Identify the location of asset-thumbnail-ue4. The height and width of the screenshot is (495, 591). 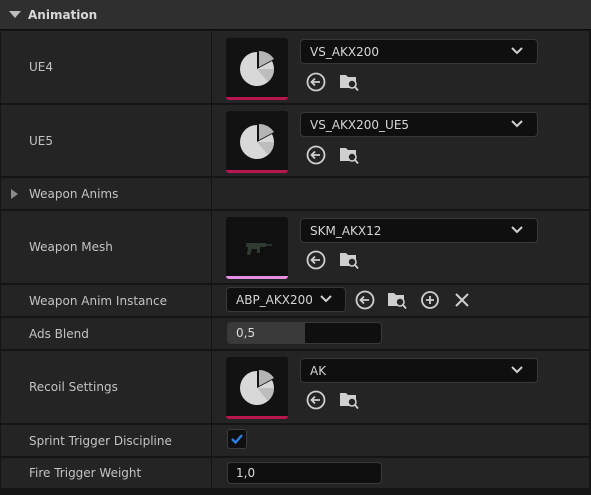
(257, 69).